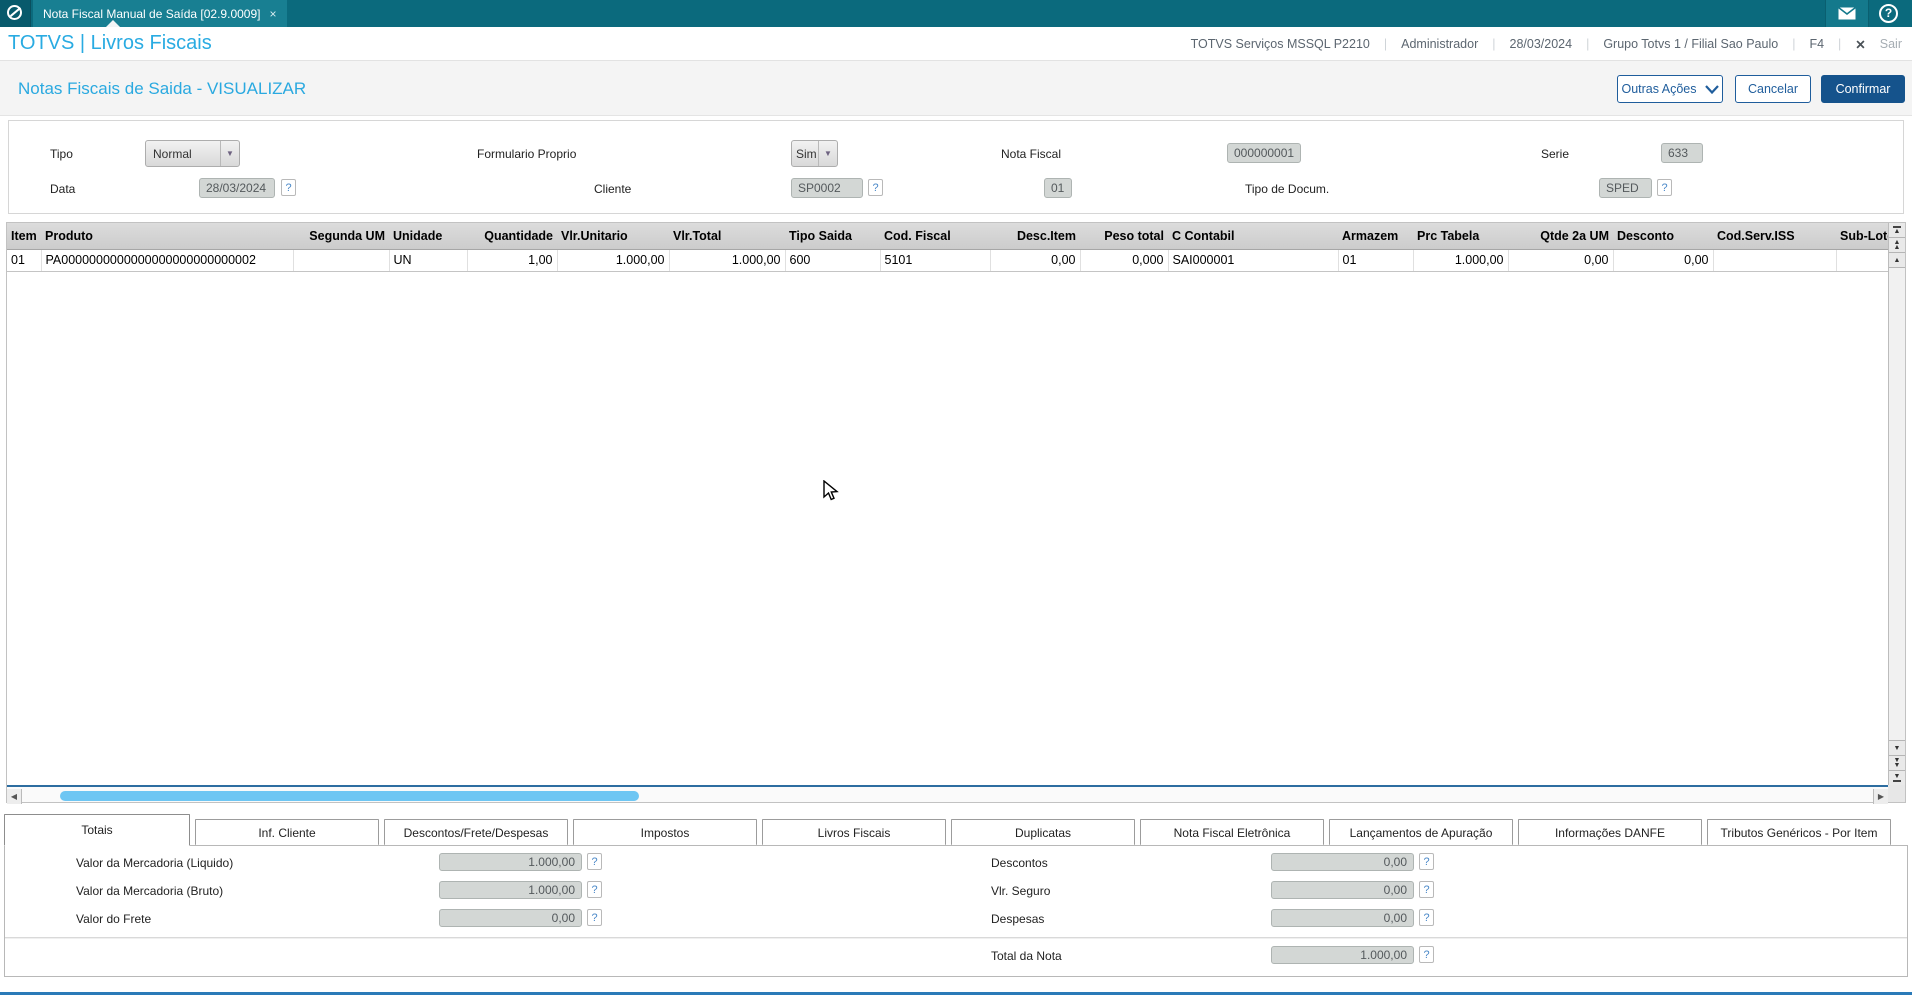 The height and width of the screenshot is (998, 1912). Describe the element at coordinates (510, 918) in the screenshot. I see `valor-frete-field: 0,00` at that location.